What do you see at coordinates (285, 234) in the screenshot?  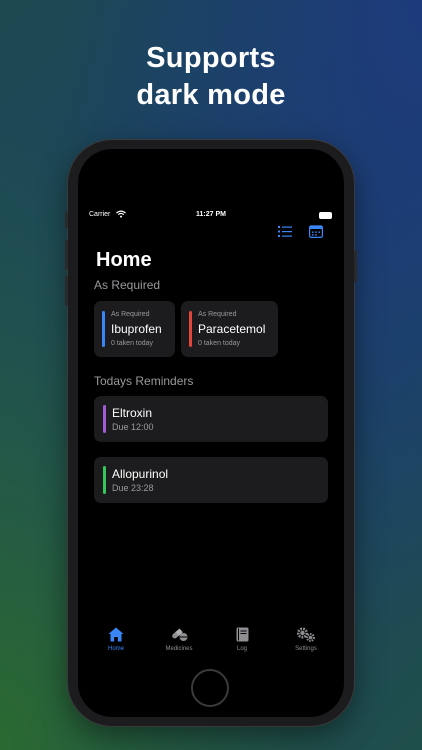 I see `list-icon` at bounding box center [285, 234].